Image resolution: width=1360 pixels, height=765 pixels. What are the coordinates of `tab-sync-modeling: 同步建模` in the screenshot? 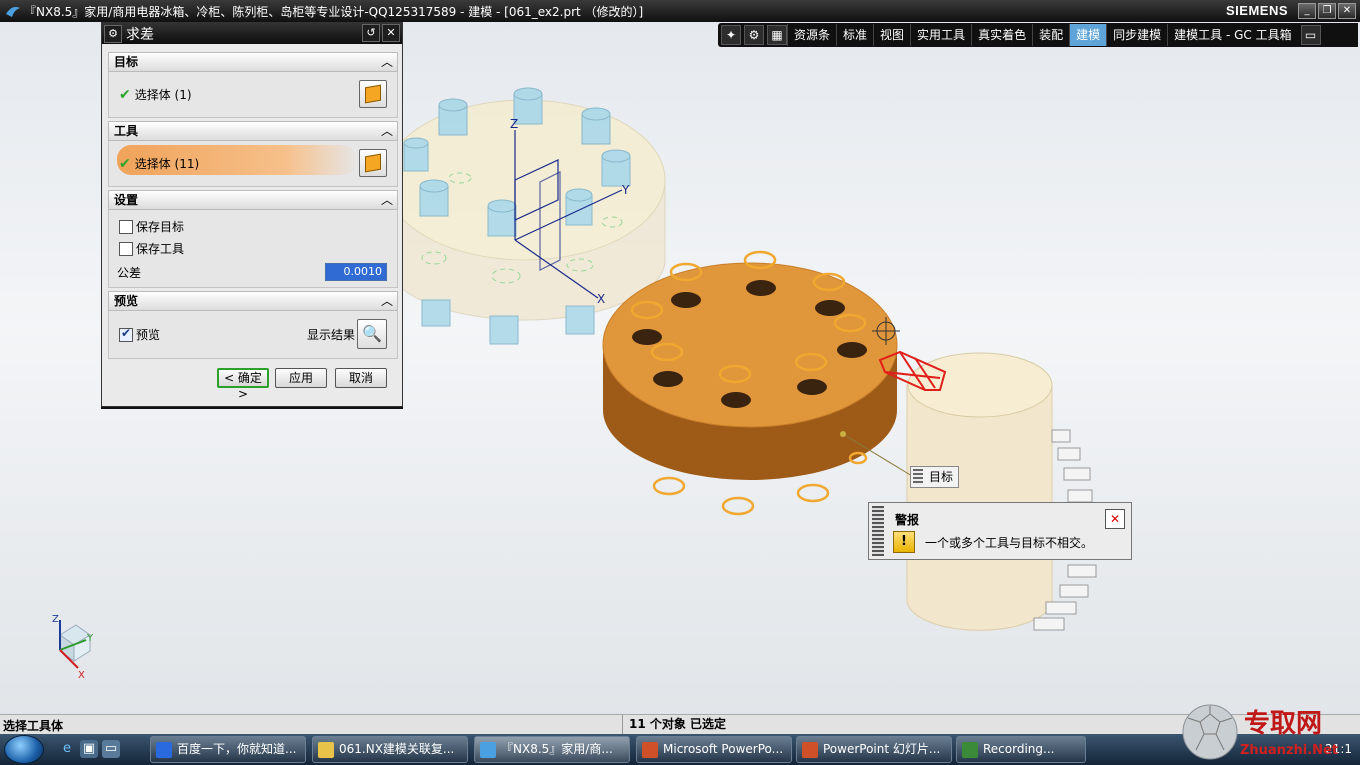 It's located at (1136, 35).